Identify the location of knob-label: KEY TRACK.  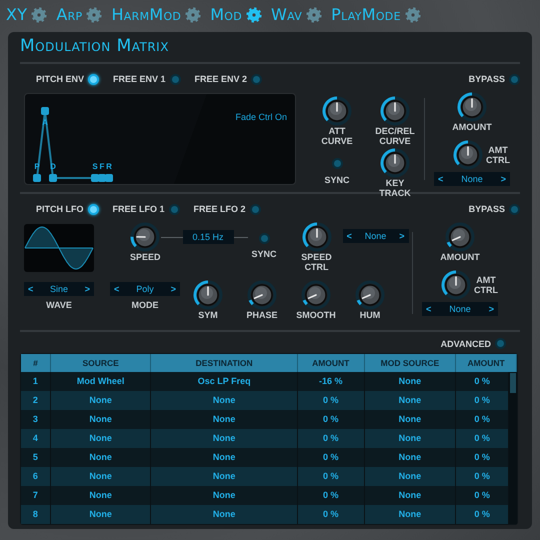
(395, 188).